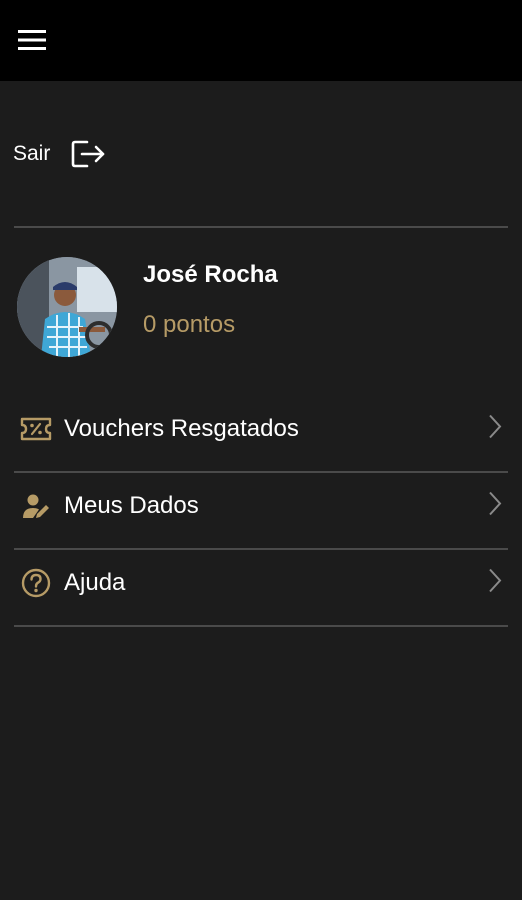 The width and height of the screenshot is (522, 900). Describe the element at coordinates (32, 153) in the screenshot. I see `logout-label: Sair` at that location.